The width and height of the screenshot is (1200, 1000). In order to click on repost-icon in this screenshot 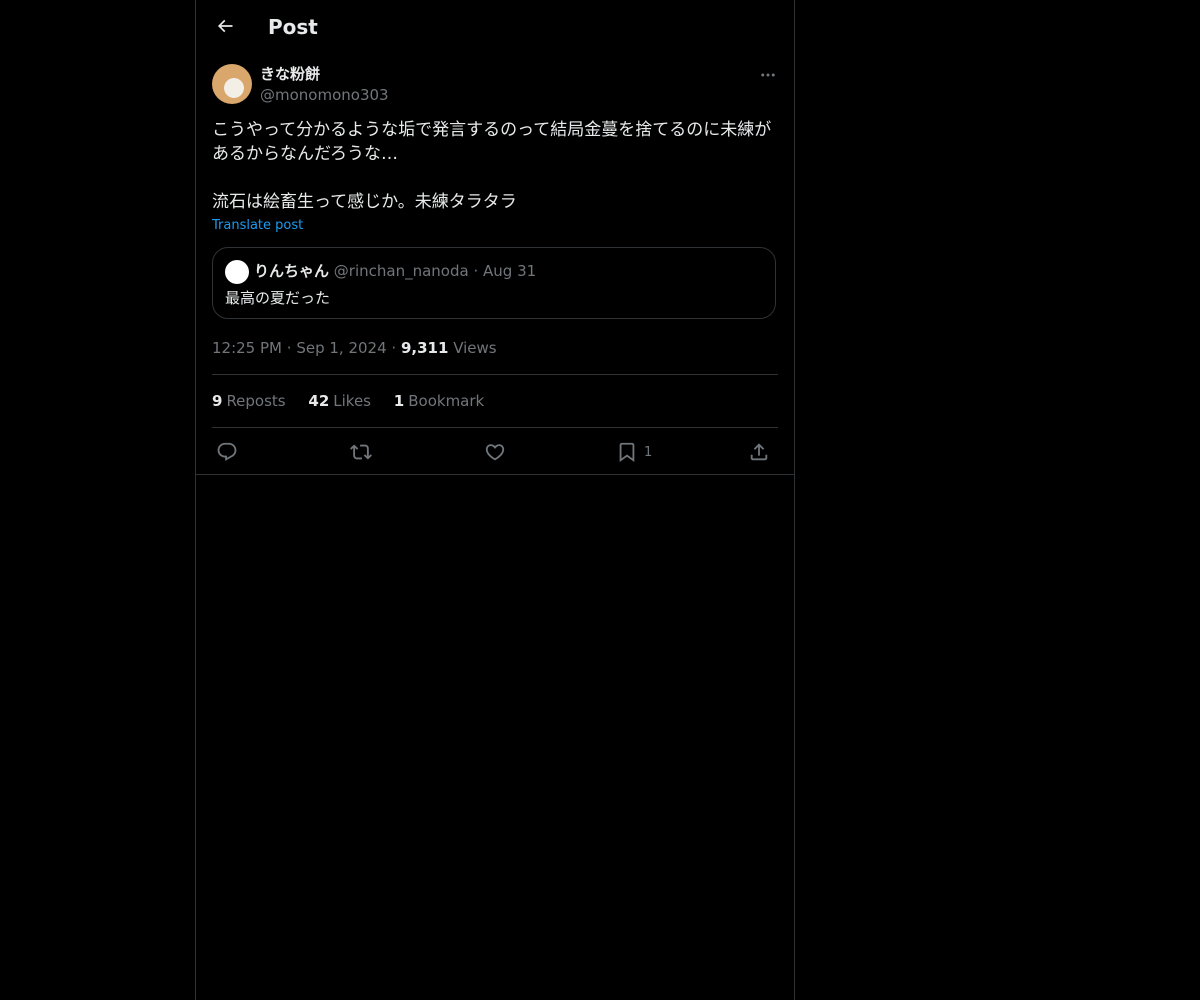, I will do `click(361, 452)`.